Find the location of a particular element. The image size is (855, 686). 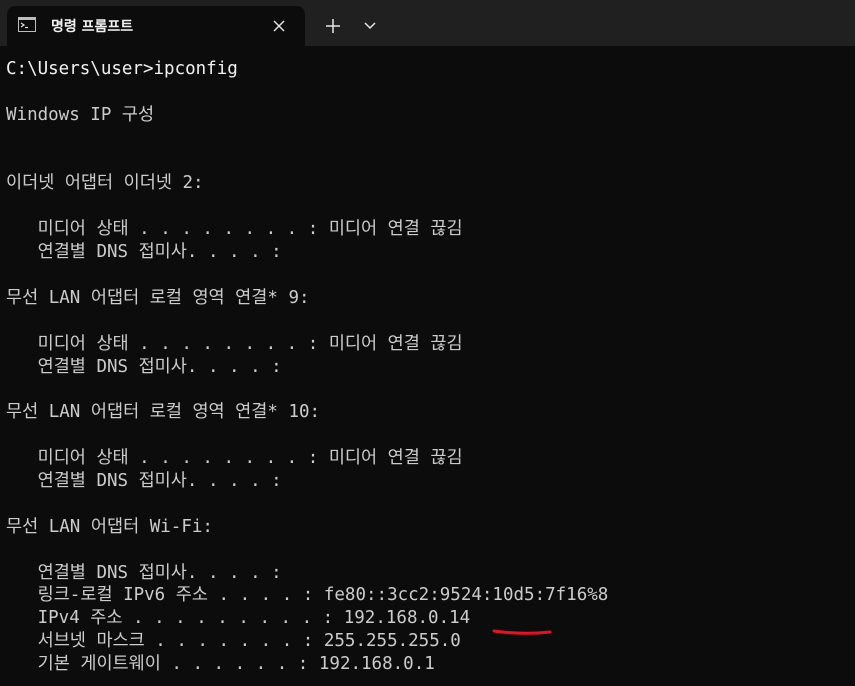

close-icon is located at coordinates (279, 26).